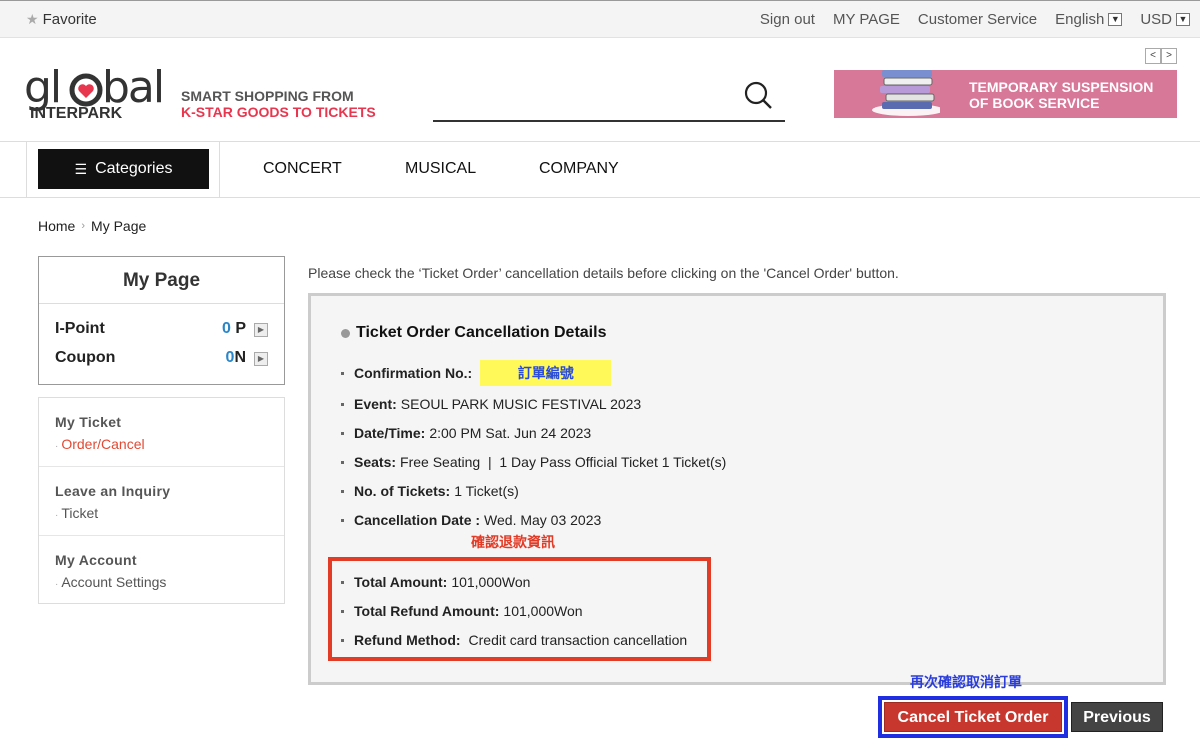 This screenshot has height=751, width=1200. Describe the element at coordinates (977, 19) in the screenshot. I see `customer-service-link: Customer Service` at that location.